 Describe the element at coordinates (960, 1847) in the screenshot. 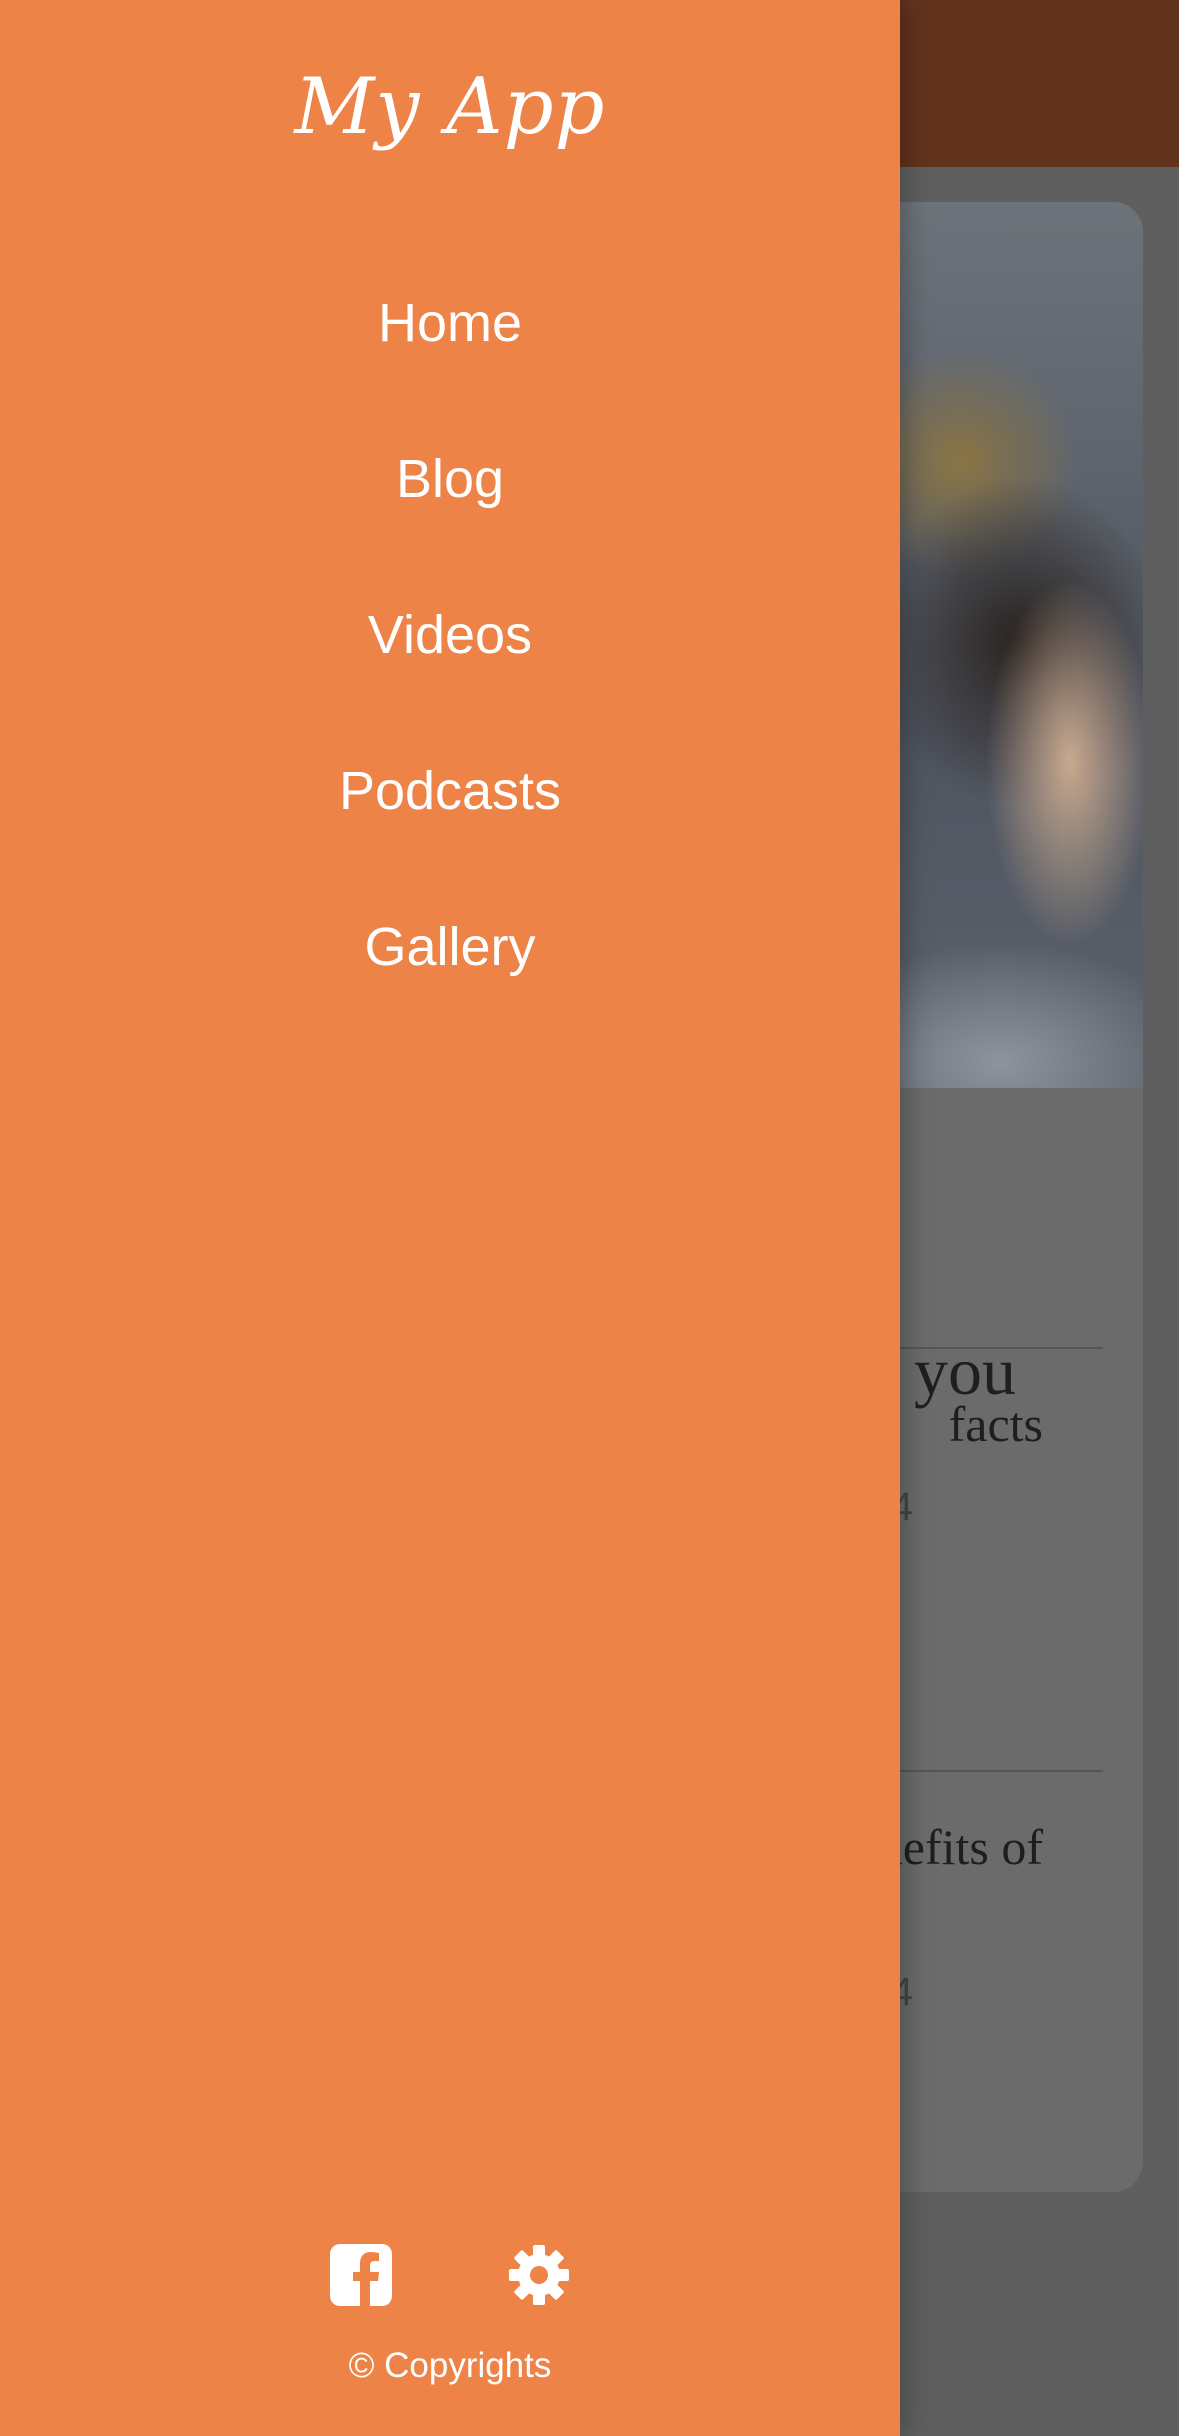

I see `list-item-title: nefits of` at that location.